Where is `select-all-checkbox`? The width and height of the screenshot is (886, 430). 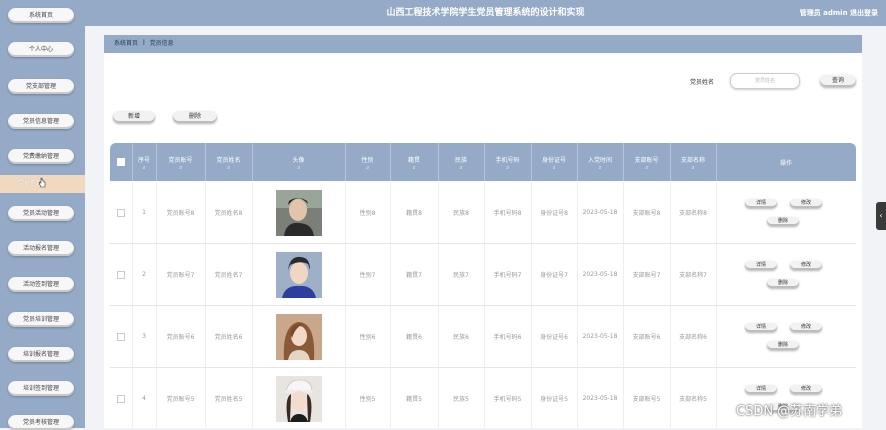 select-all-checkbox is located at coordinates (121, 162).